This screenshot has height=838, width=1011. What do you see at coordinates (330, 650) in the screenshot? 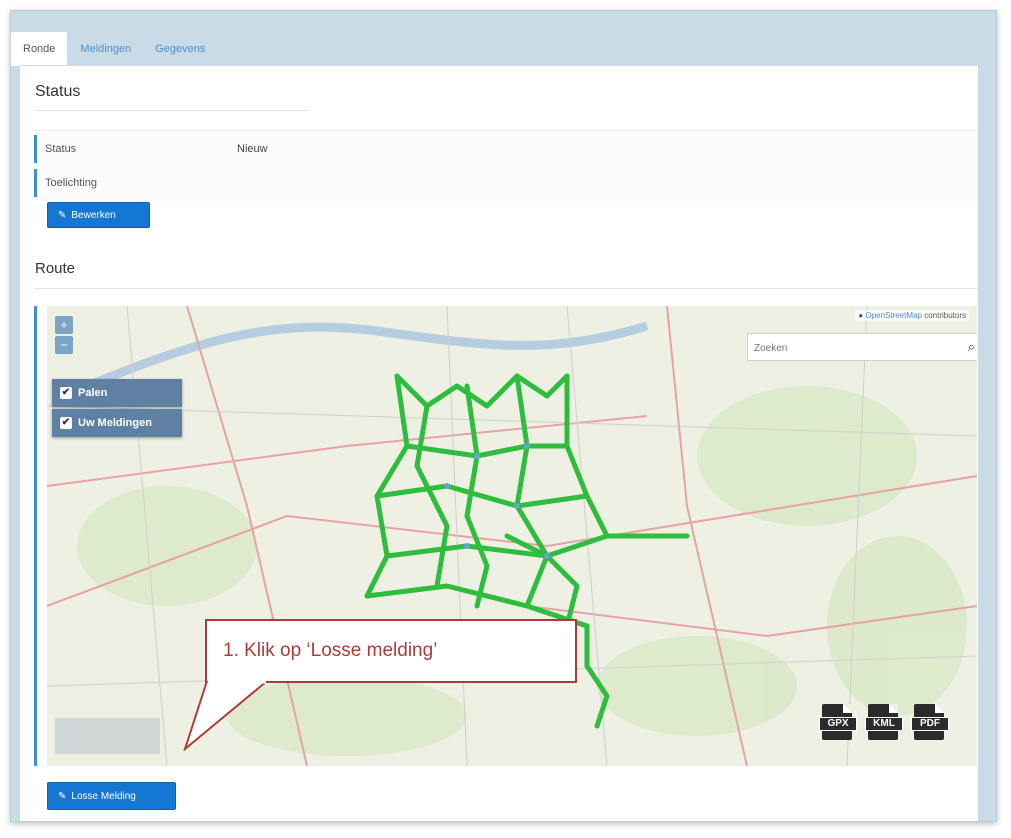
I see `callout-text: 1. Klik op ‘Losse melding’` at bounding box center [330, 650].